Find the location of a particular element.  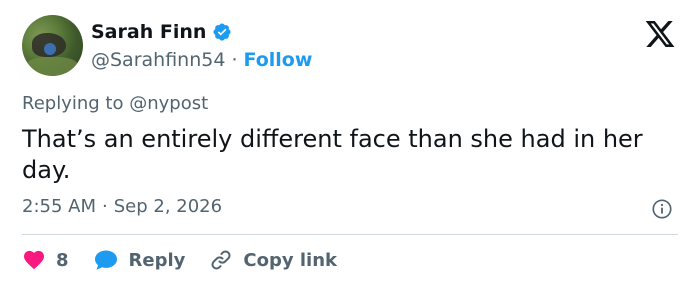

action-bar: 8 Reply Copy link is located at coordinates (191, 260).